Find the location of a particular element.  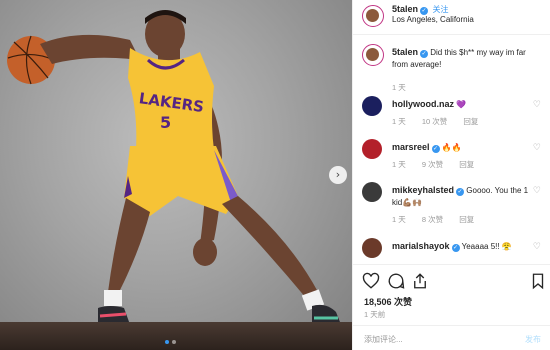

comment-item: hollywood.naz 💜 ♡ 1 天 10 次赞 回复 is located at coordinates (451, 116).